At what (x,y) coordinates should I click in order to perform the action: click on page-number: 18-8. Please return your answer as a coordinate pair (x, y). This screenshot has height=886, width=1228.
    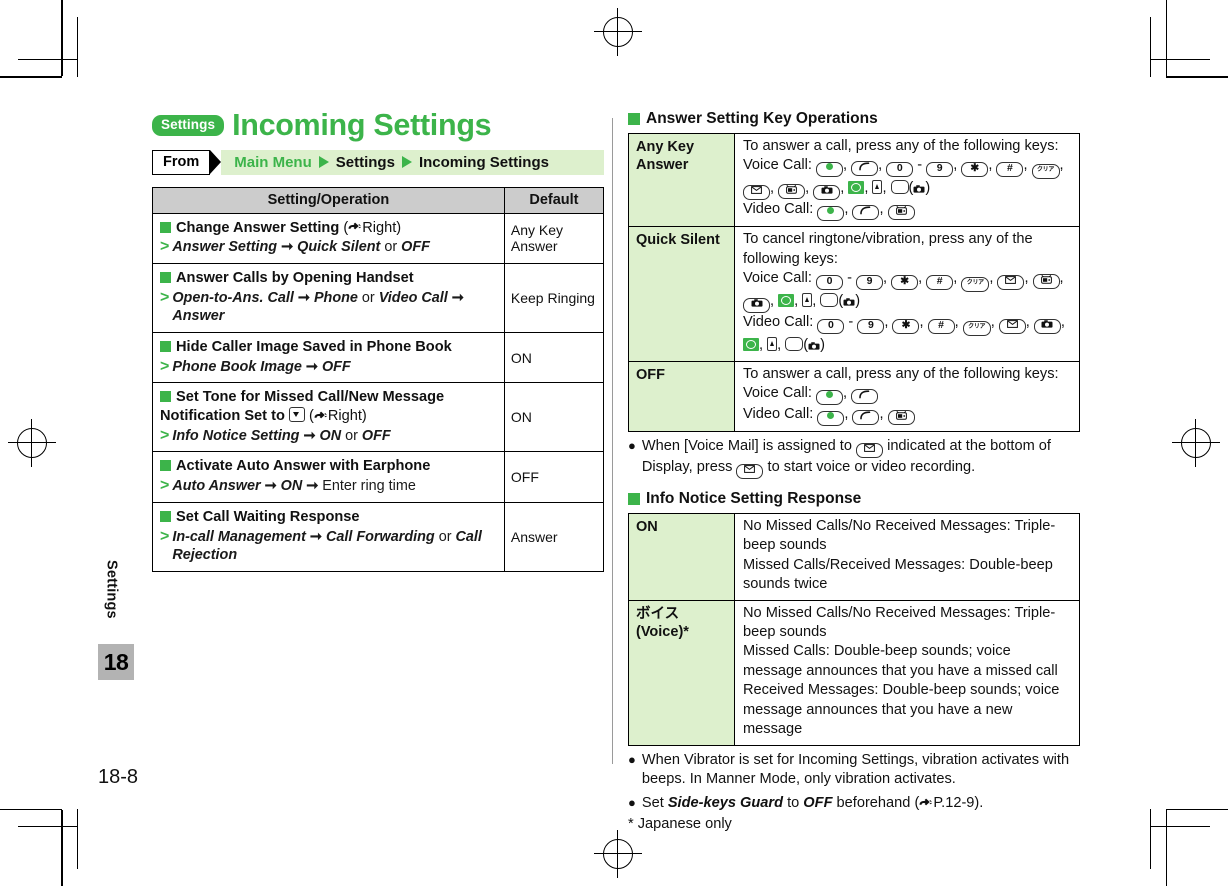
    Looking at the image, I should click on (118, 777).